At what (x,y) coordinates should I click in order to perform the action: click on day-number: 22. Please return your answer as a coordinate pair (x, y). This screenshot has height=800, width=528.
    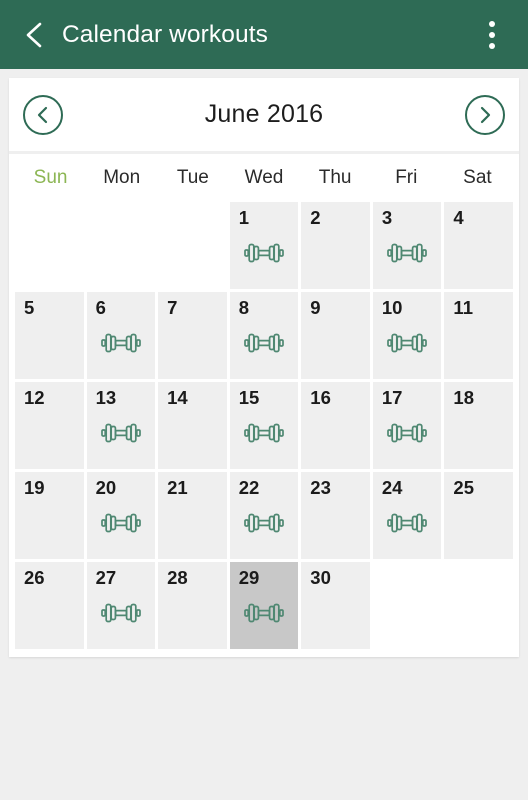
    Looking at the image, I should click on (249, 487).